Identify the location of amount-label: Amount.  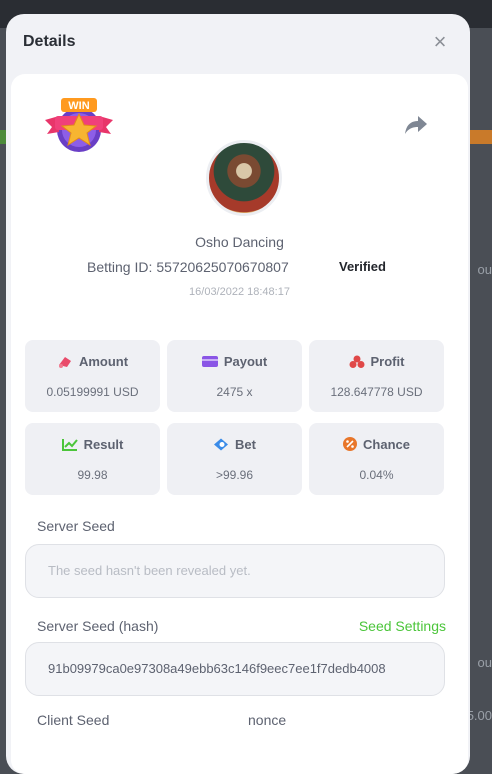
(103, 361).